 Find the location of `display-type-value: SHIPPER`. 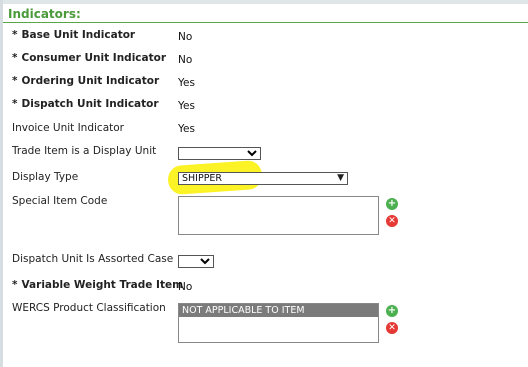

display-type-value: SHIPPER is located at coordinates (202, 178).